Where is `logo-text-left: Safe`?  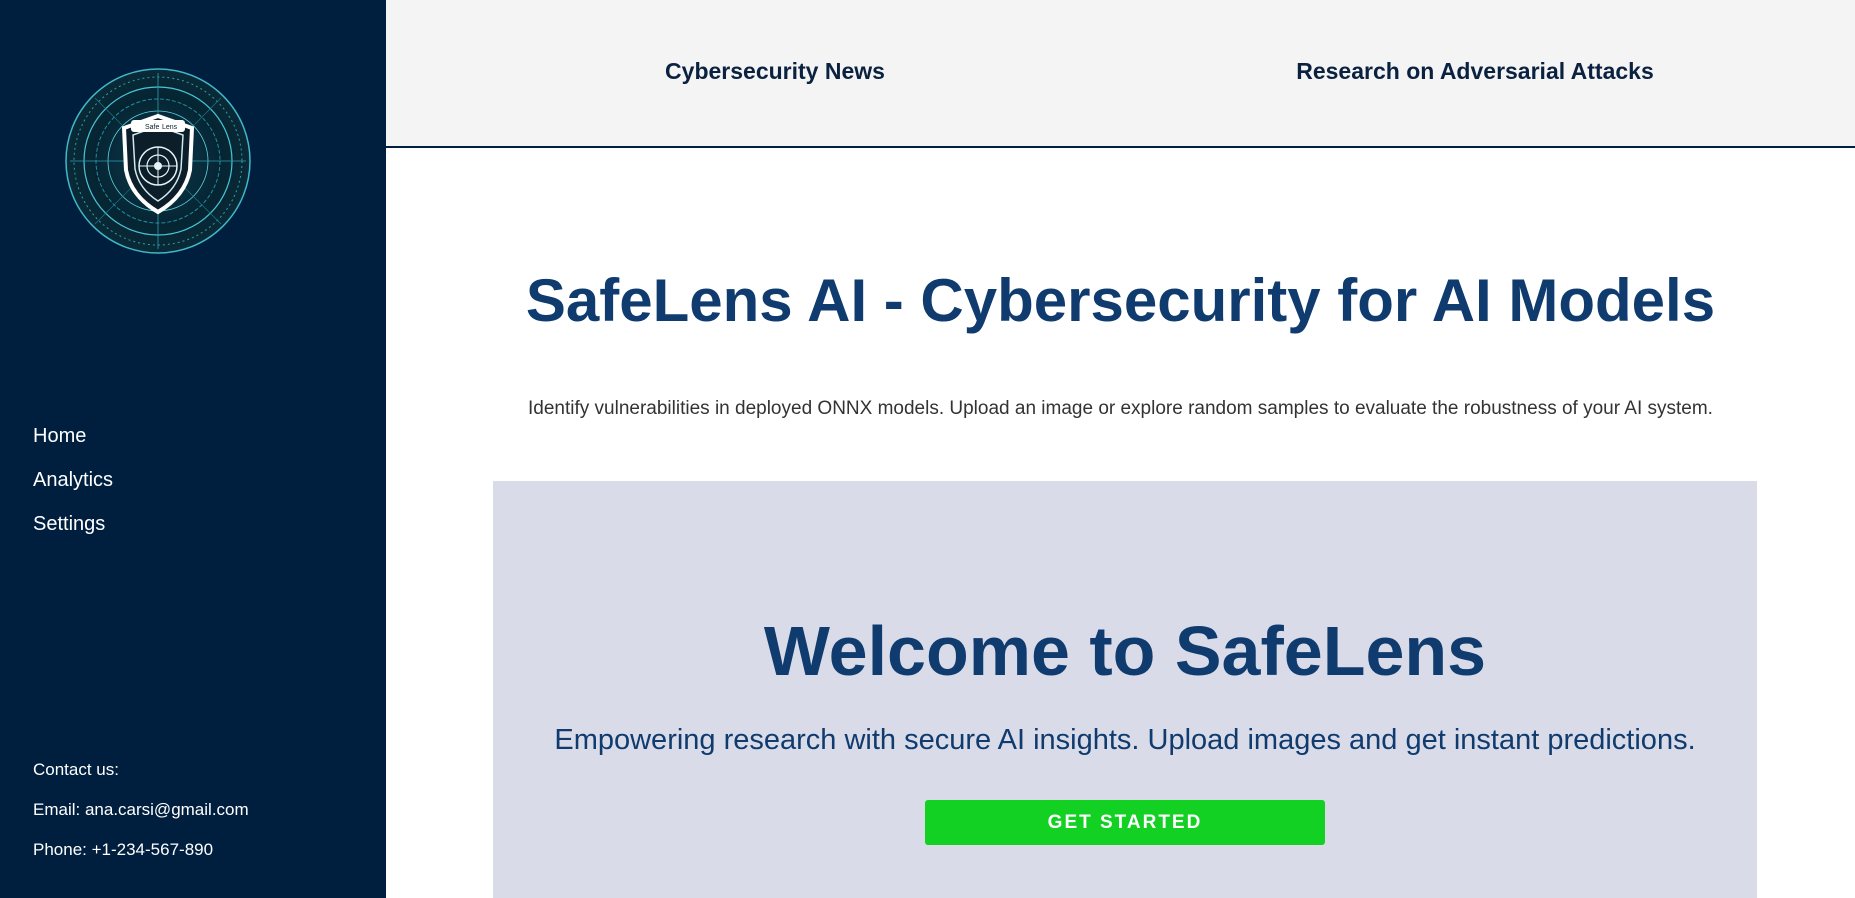 logo-text-left: Safe is located at coordinates (152, 127).